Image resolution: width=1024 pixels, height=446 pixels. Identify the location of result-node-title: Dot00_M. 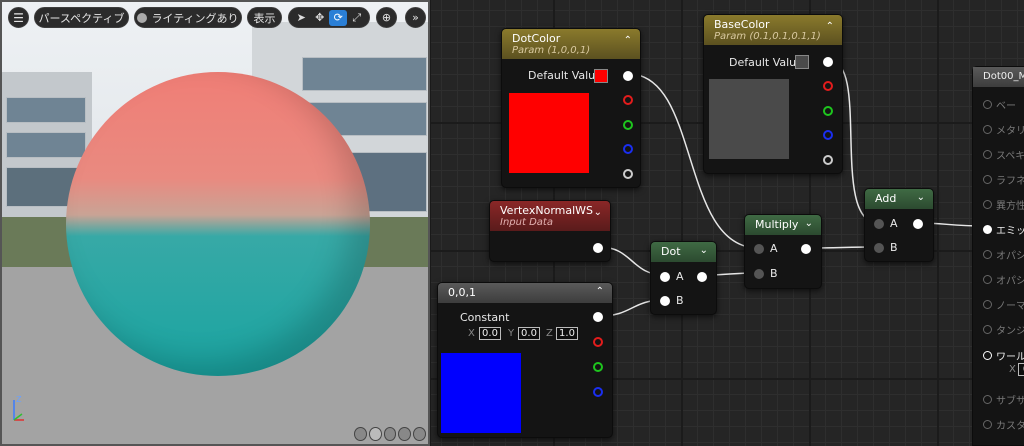
(998, 77).